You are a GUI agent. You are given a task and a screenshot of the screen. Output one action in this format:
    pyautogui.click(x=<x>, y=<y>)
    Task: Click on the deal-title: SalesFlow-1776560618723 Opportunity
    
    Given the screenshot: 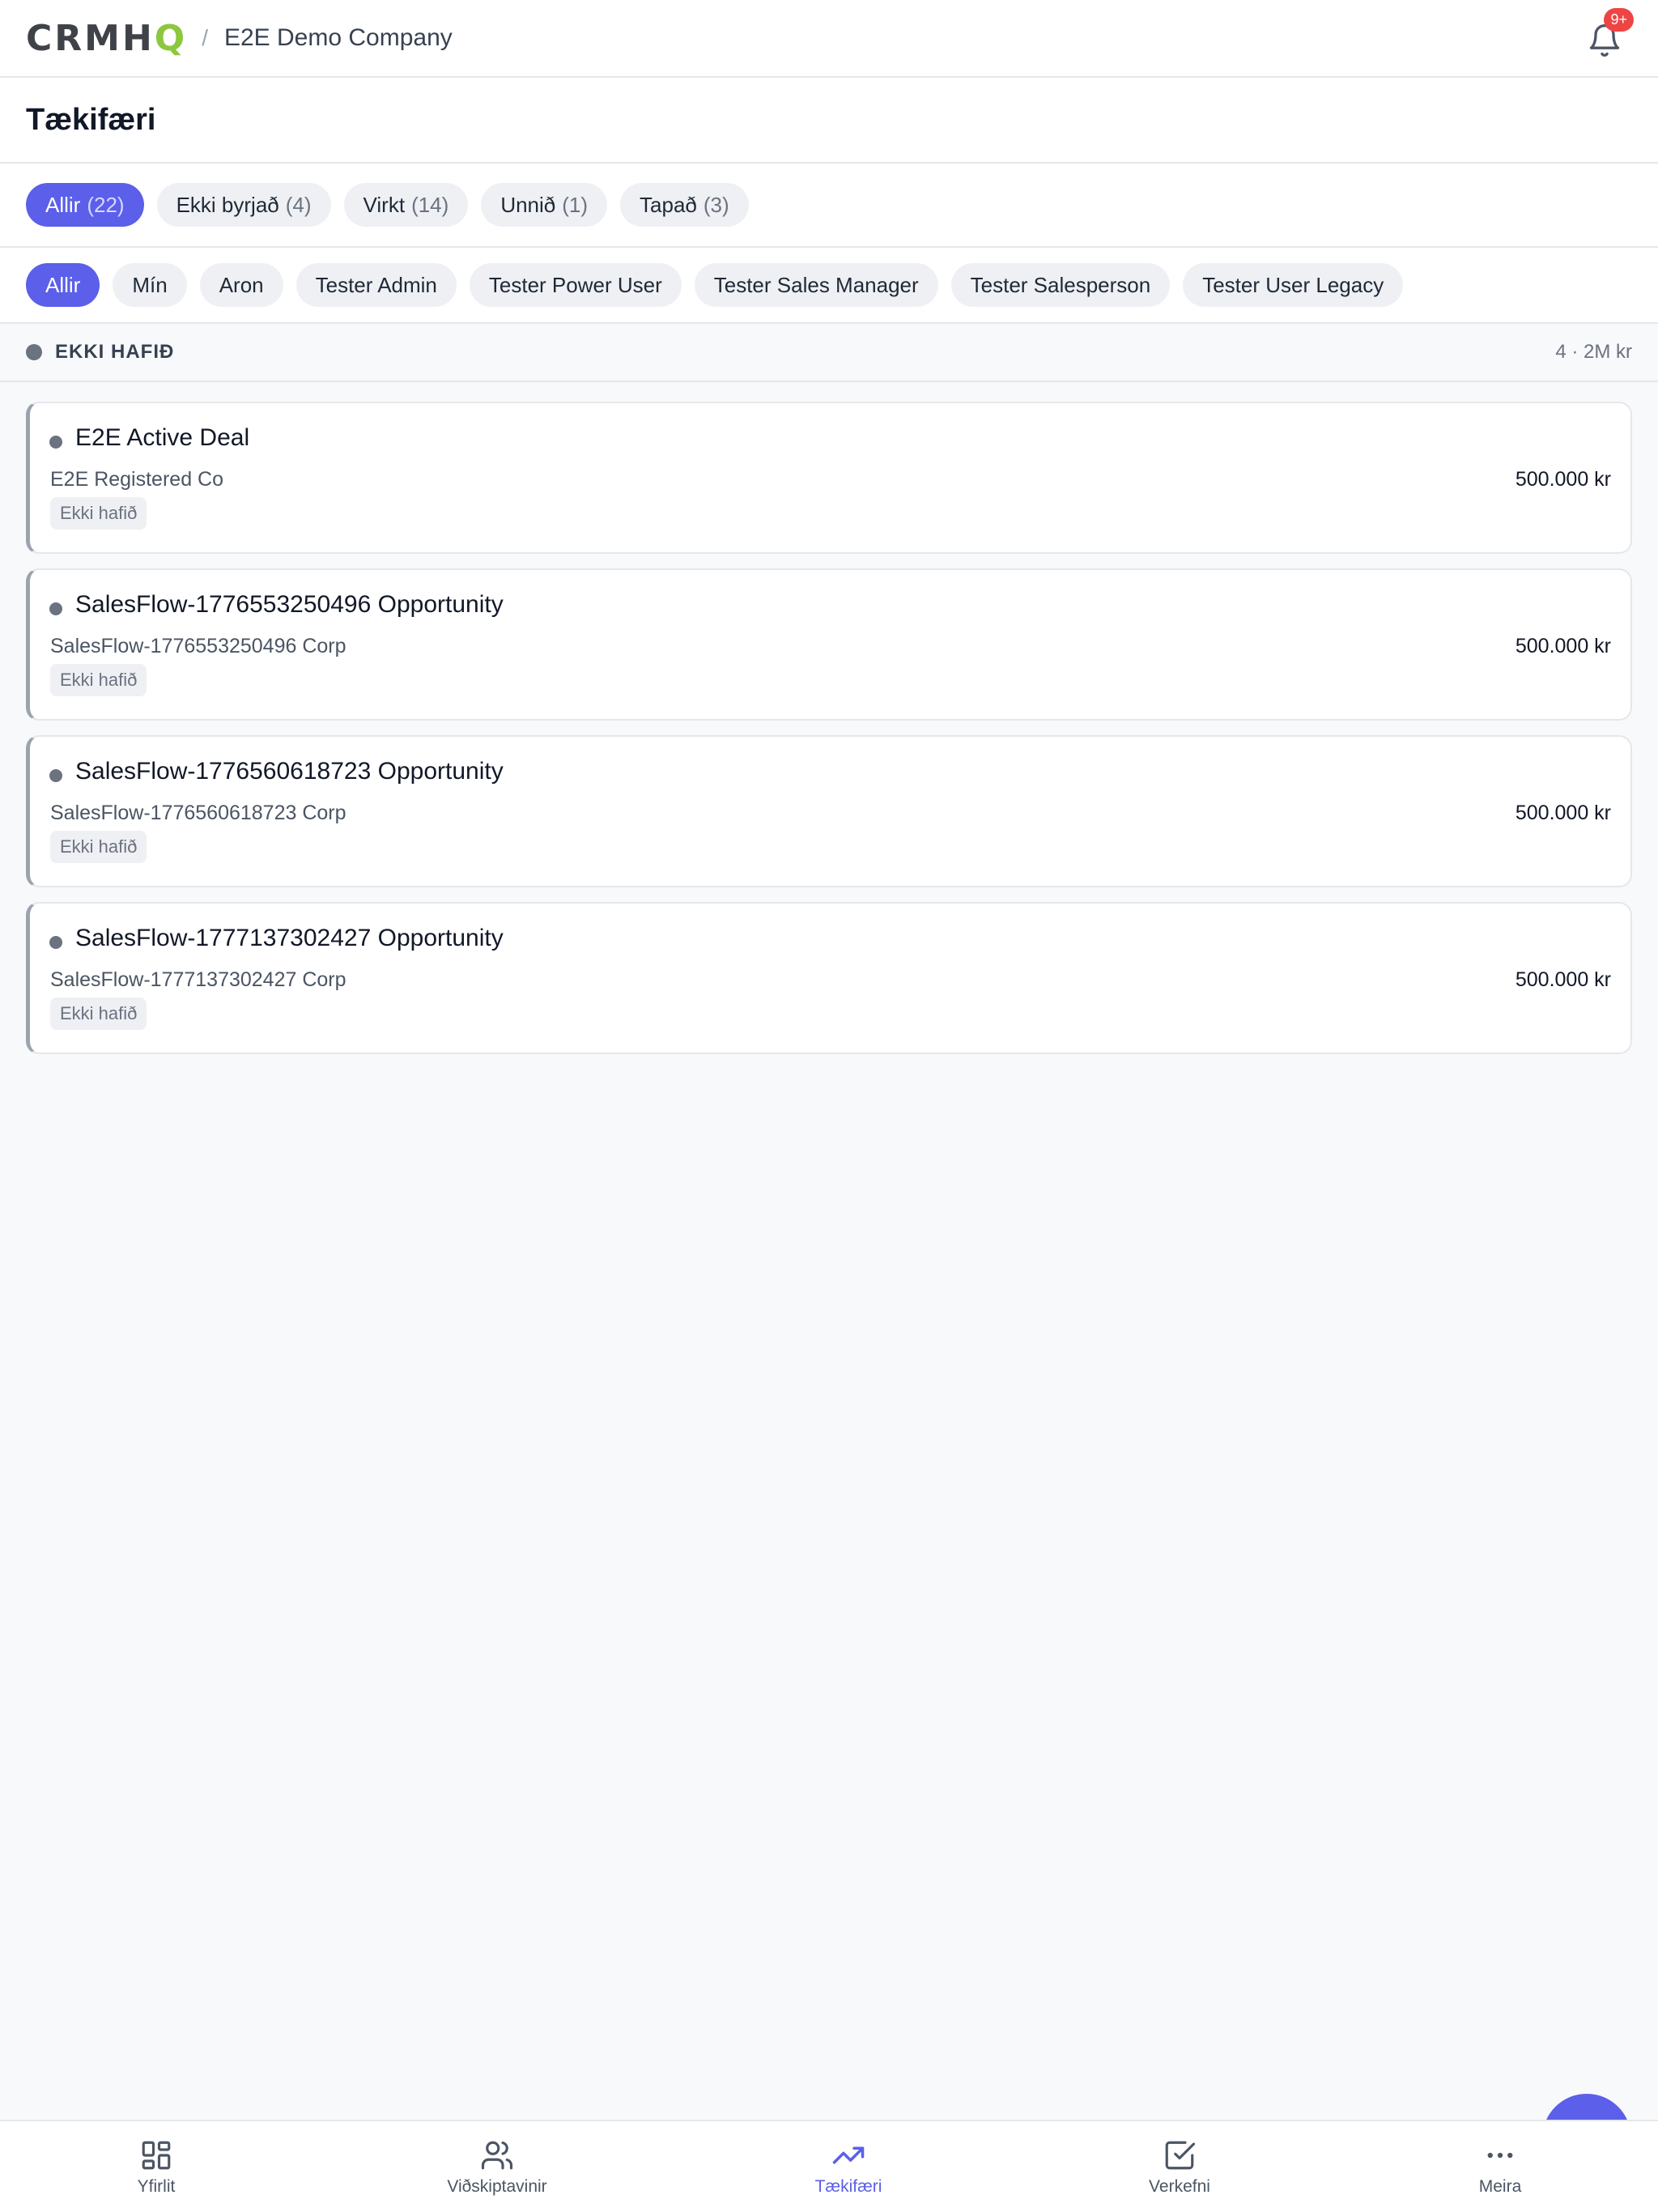 What is the action you would take?
    pyautogui.click(x=289, y=772)
    